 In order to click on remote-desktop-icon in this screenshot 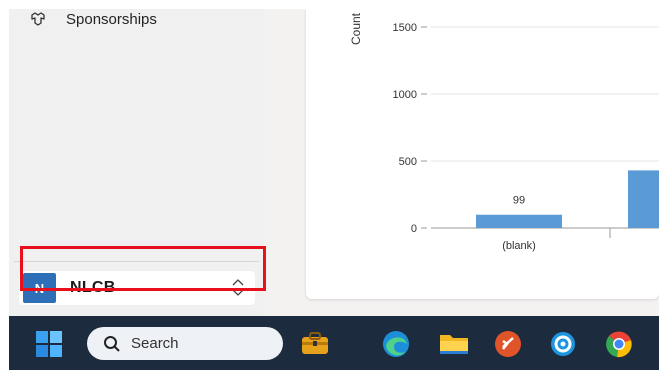, I will do `click(508, 346)`.